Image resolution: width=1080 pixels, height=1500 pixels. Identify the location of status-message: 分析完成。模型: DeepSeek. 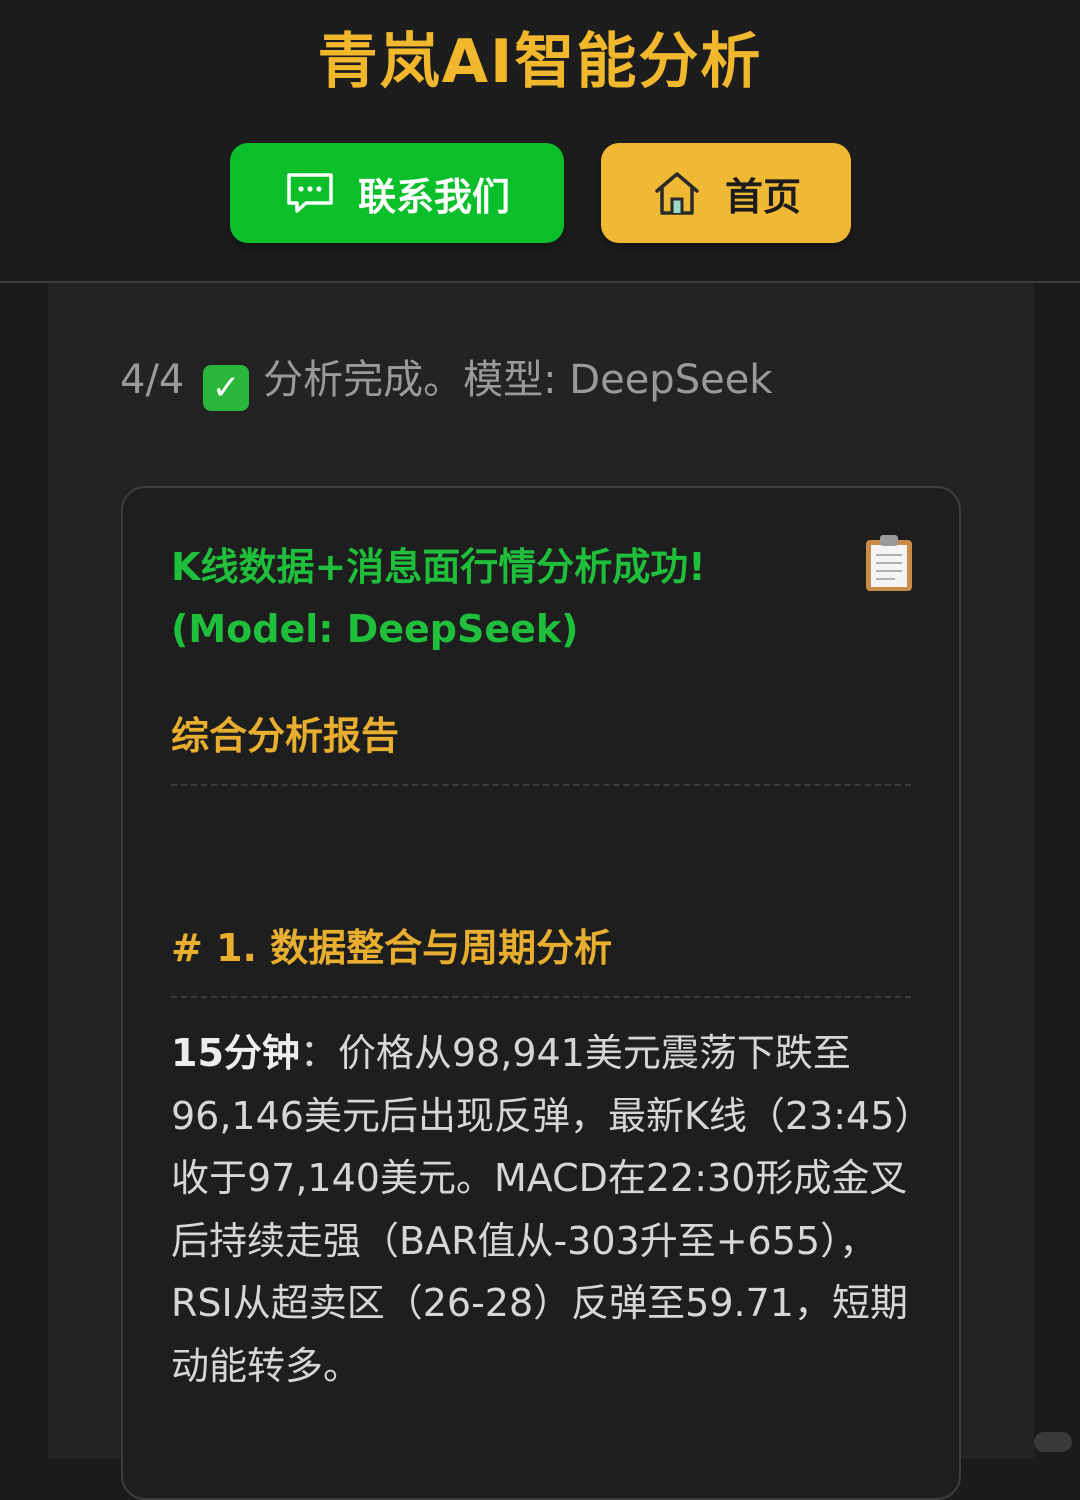
(518, 380).